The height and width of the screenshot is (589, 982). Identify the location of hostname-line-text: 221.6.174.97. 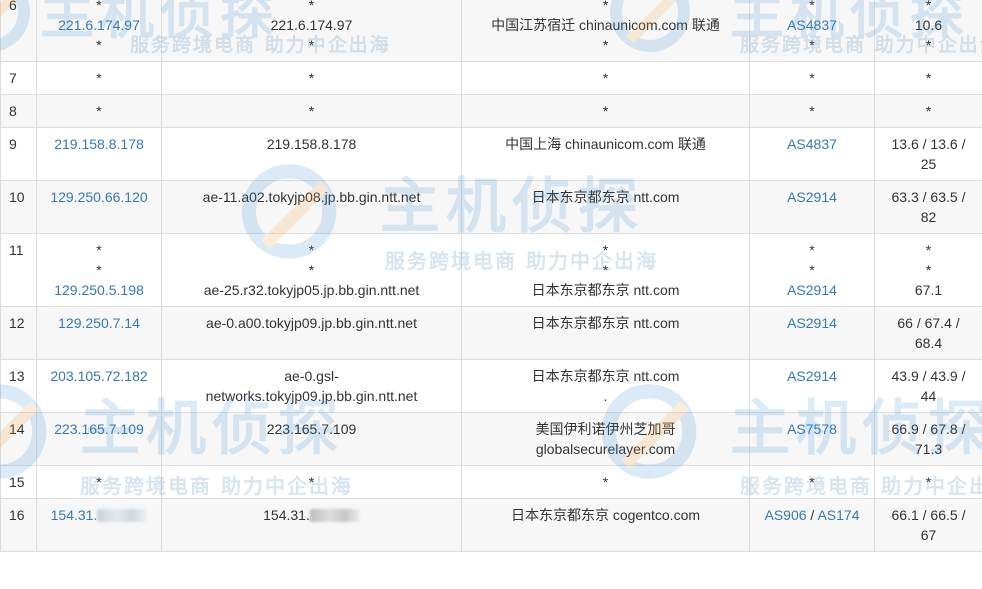
(311, 25).